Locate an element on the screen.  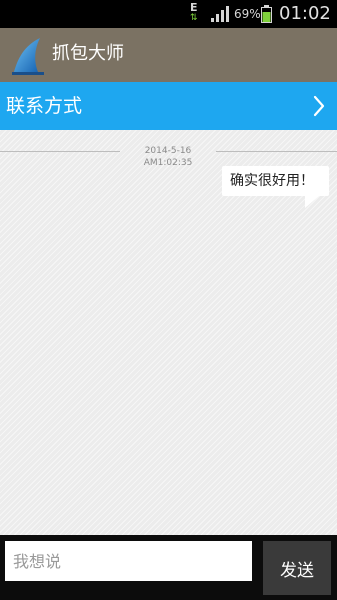
send-button: 发送 is located at coordinates (297, 568).